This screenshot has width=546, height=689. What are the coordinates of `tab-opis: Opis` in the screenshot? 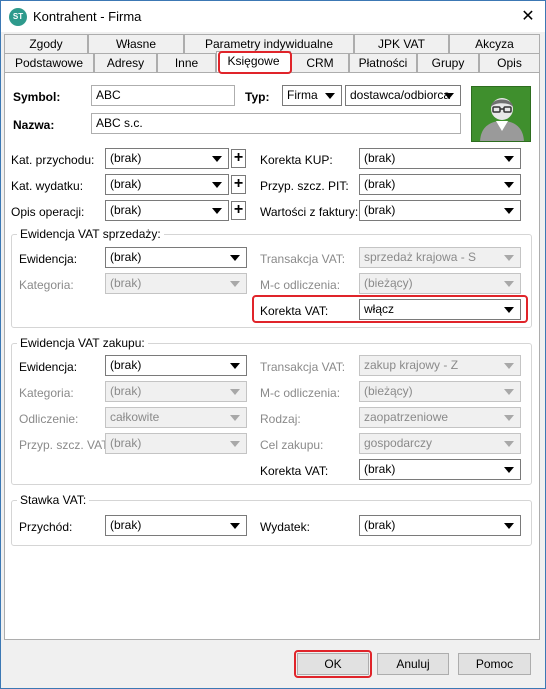 It's located at (509, 62).